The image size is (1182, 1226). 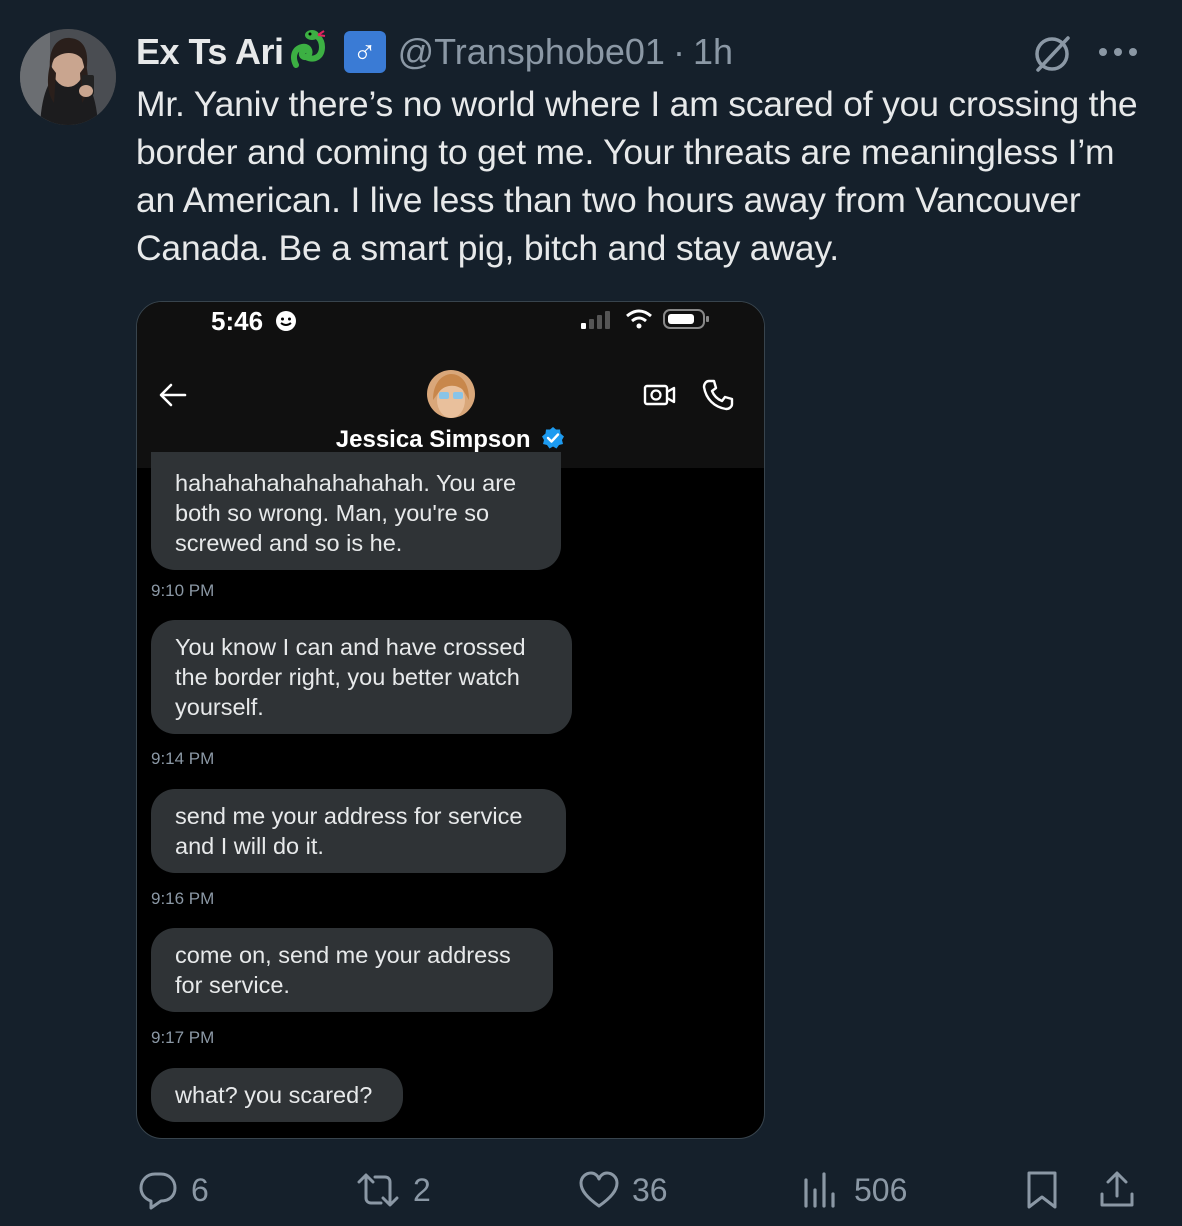 What do you see at coordinates (364, 52) in the screenshot?
I see `male-sign-badge: ♂` at bounding box center [364, 52].